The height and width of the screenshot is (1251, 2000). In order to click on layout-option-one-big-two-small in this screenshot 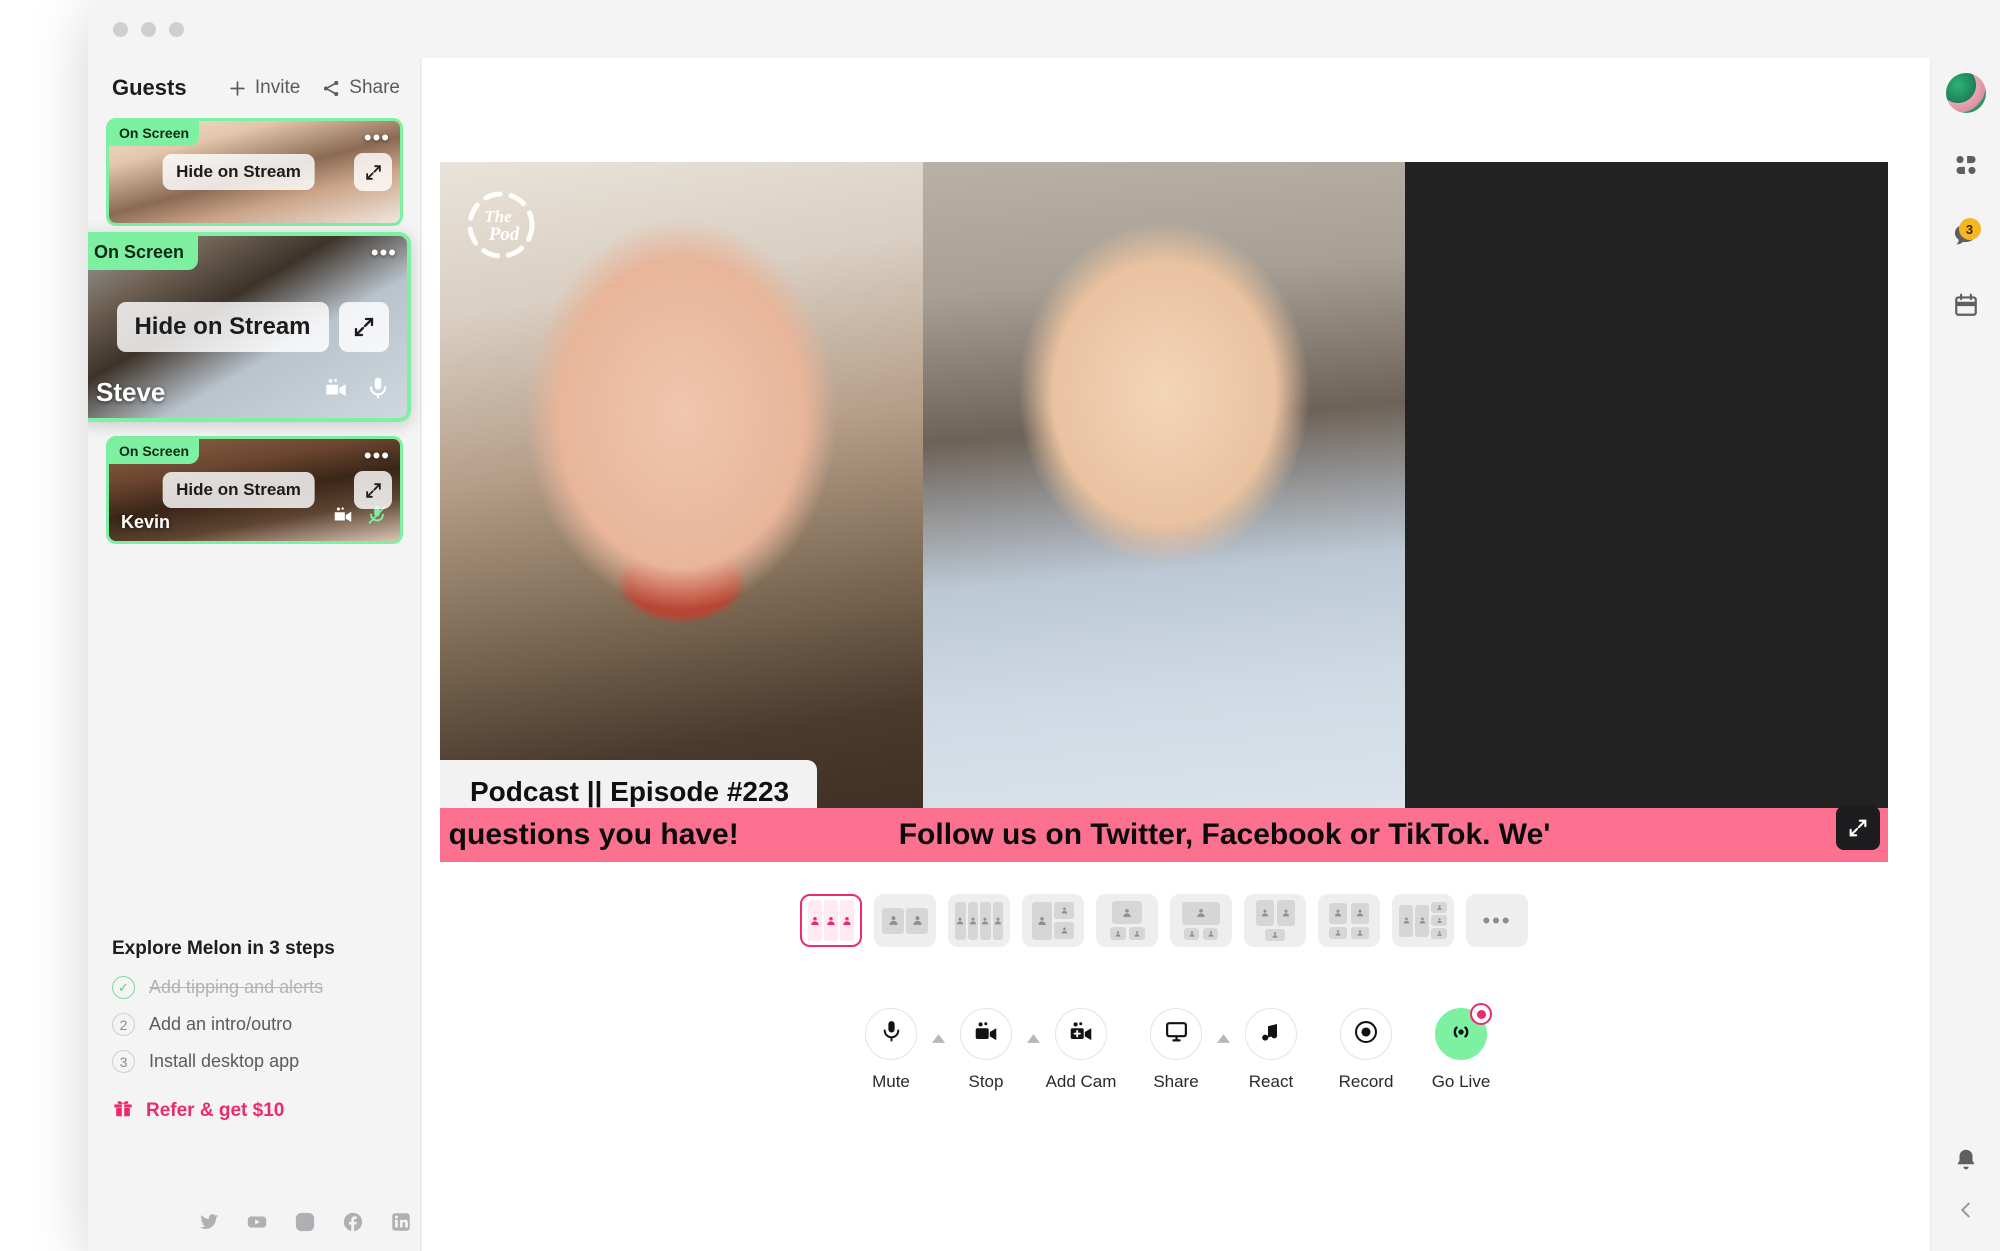, I will do `click(1127, 920)`.